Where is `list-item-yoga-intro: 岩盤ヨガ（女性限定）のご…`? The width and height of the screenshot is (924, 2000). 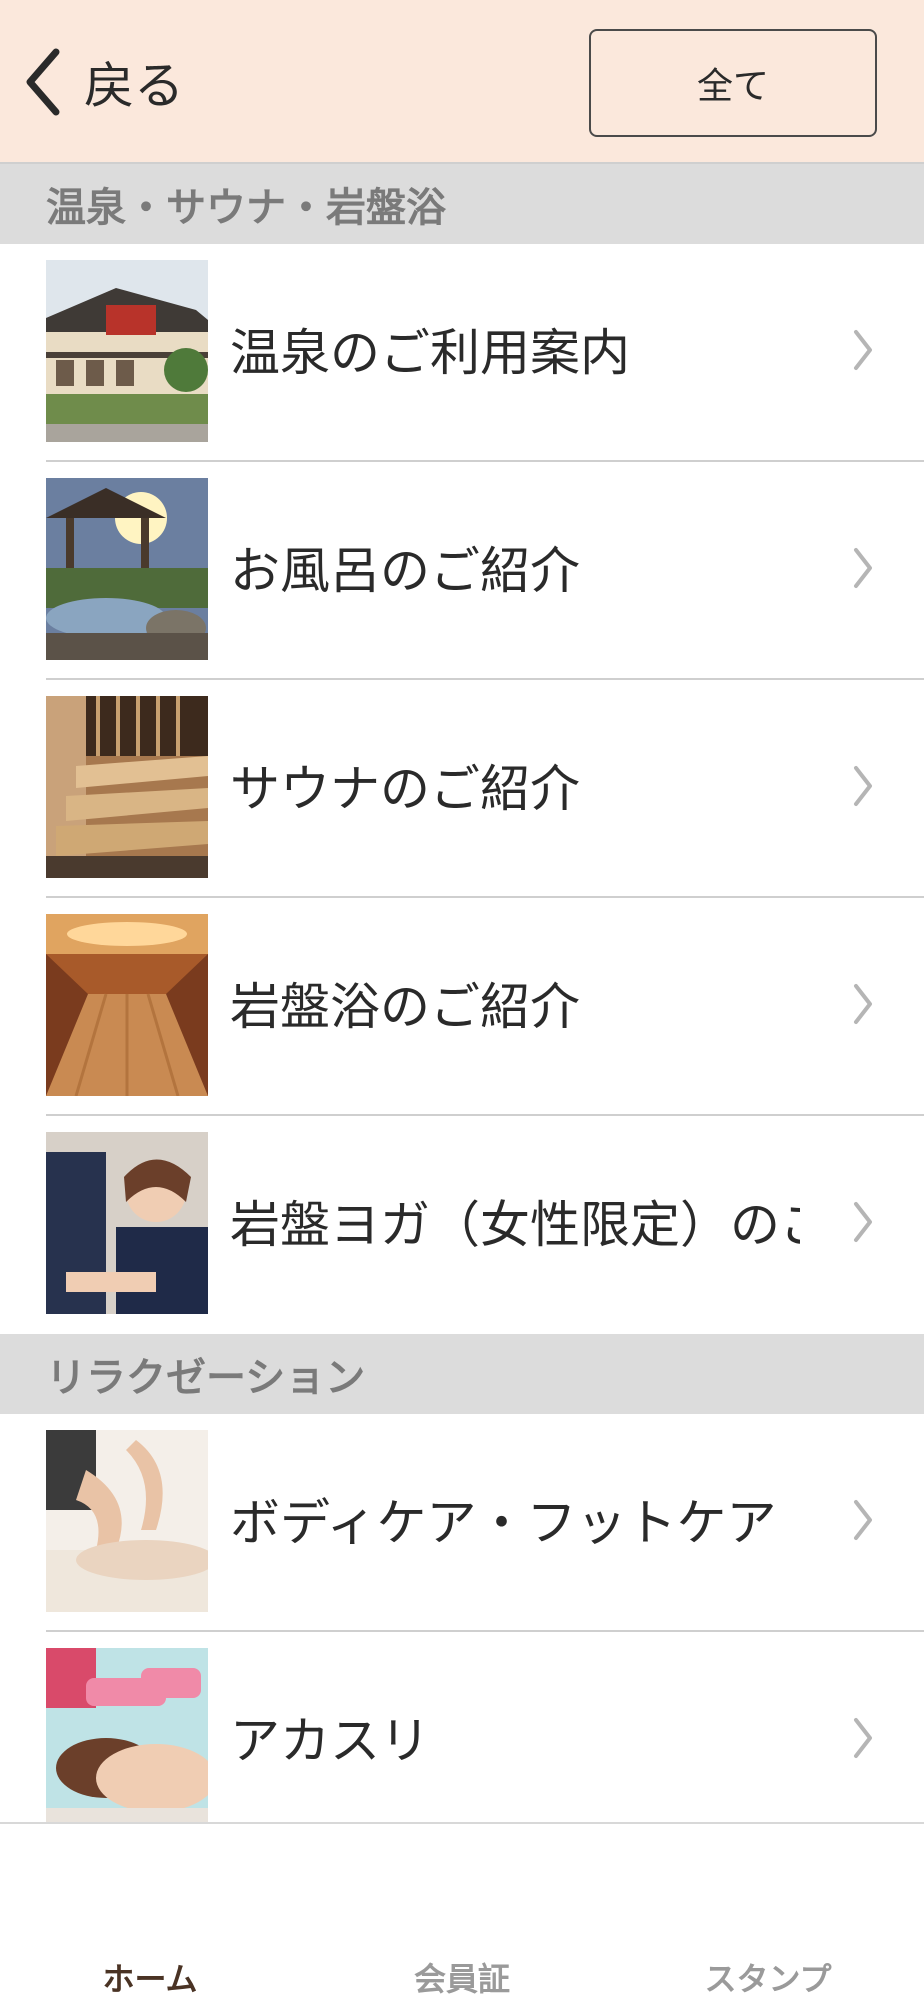 list-item-yoga-intro: 岩盤ヨガ（女性限定）のご… is located at coordinates (462, 1225).